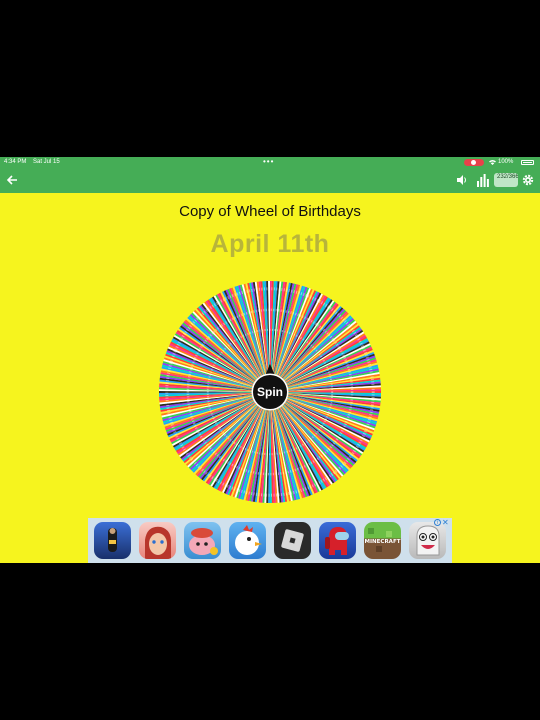 Image resolution: width=540 pixels, height=720 pixels. I want to click on subway-surfers-icon, so click(112, 540).